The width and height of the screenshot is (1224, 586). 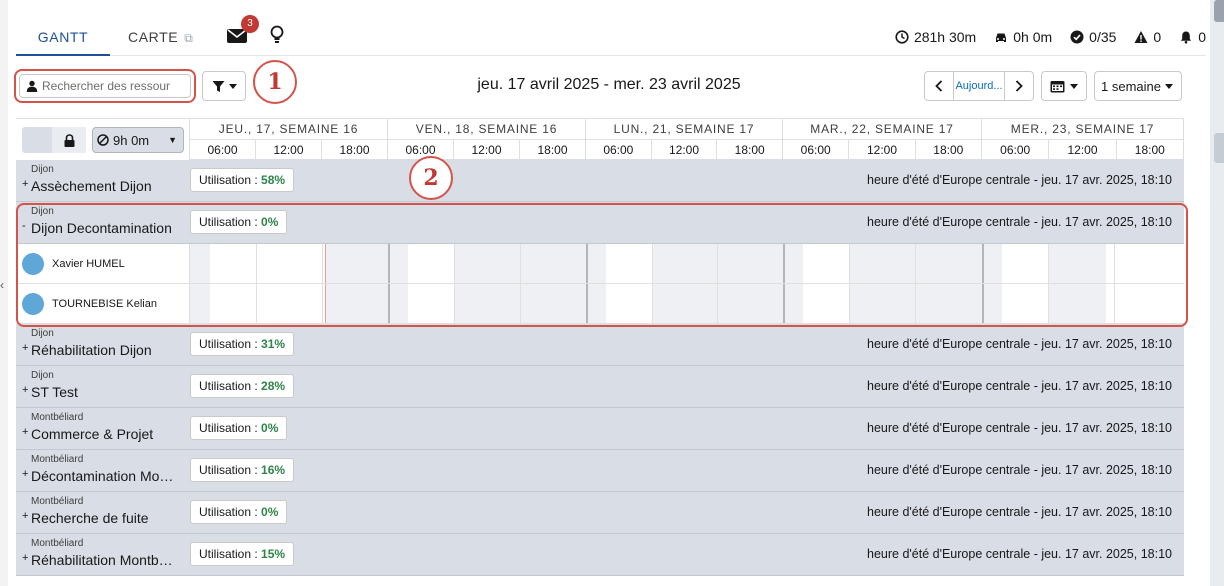 I want to click on lightbulb-icon, so click(x=277, y=35).